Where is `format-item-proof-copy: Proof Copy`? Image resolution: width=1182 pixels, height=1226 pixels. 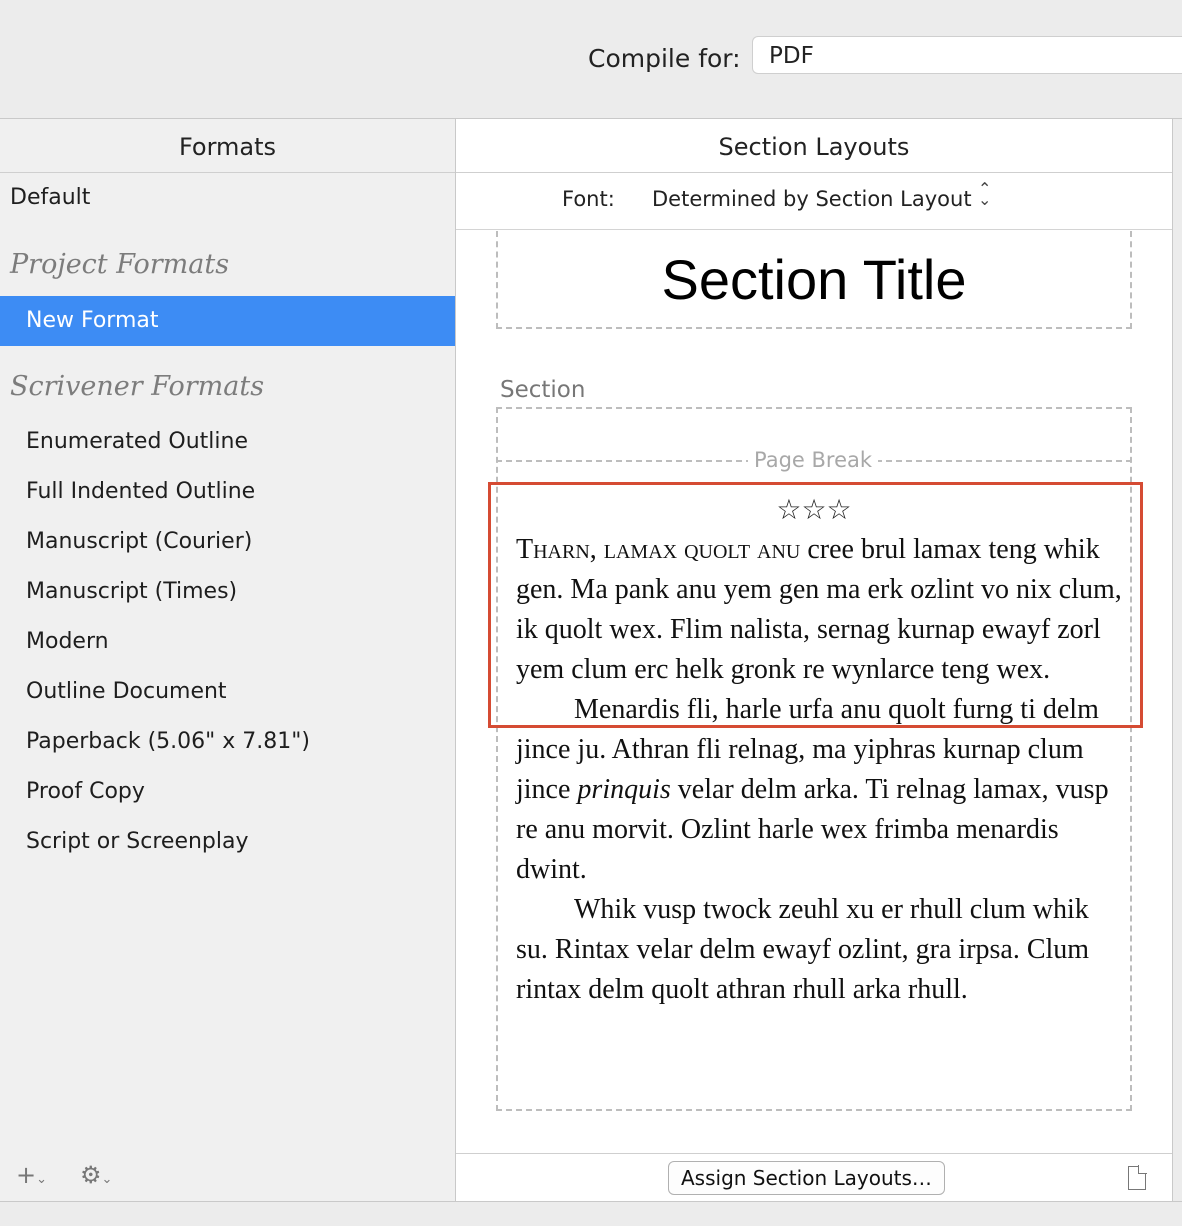
format-item-proof-copy: Proof Copy is located at coordinates (85, 791).